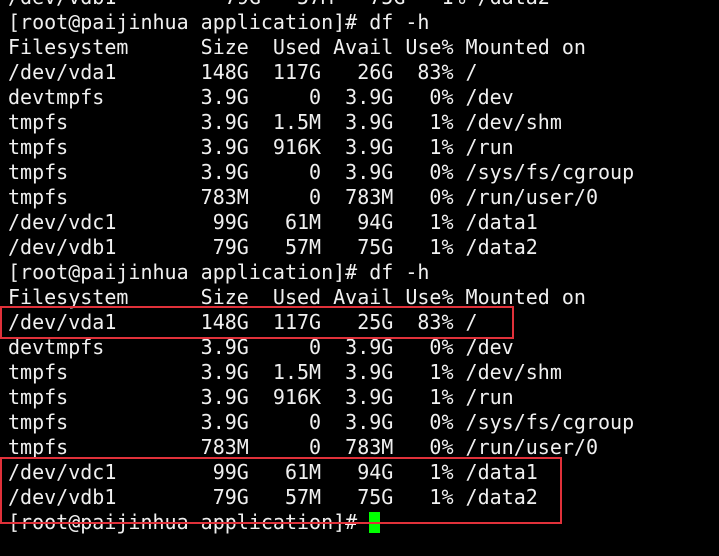 The height and width of the screenshot is (556, 719). I want to click on prompt-line: [root@paijinhua application]#, so click(321, 522).